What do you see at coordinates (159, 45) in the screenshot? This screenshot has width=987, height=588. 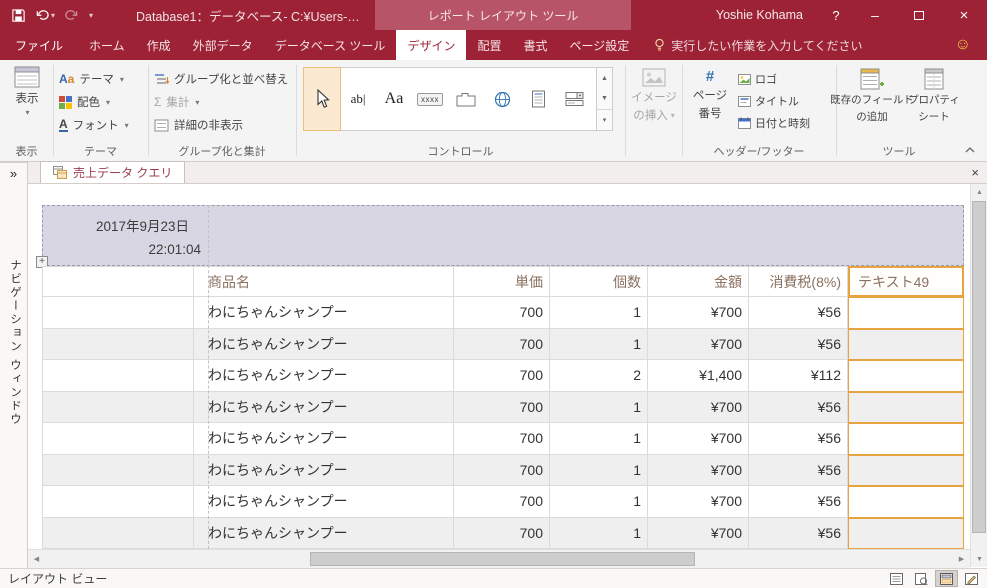 I see `tab-create: 作成` at bounding box center [159, 45].